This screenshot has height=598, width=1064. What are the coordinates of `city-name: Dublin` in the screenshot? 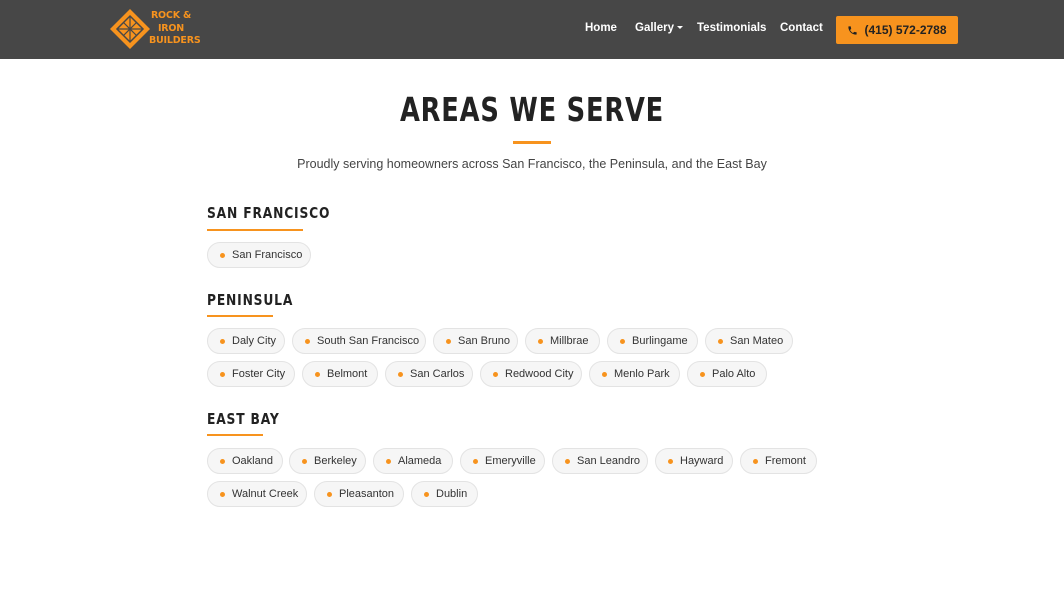 It's located at (452, 494).